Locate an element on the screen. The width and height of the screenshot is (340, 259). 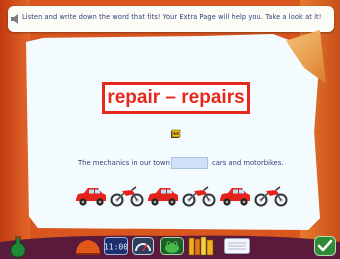
answer-input is located at coordinates (189, 163).